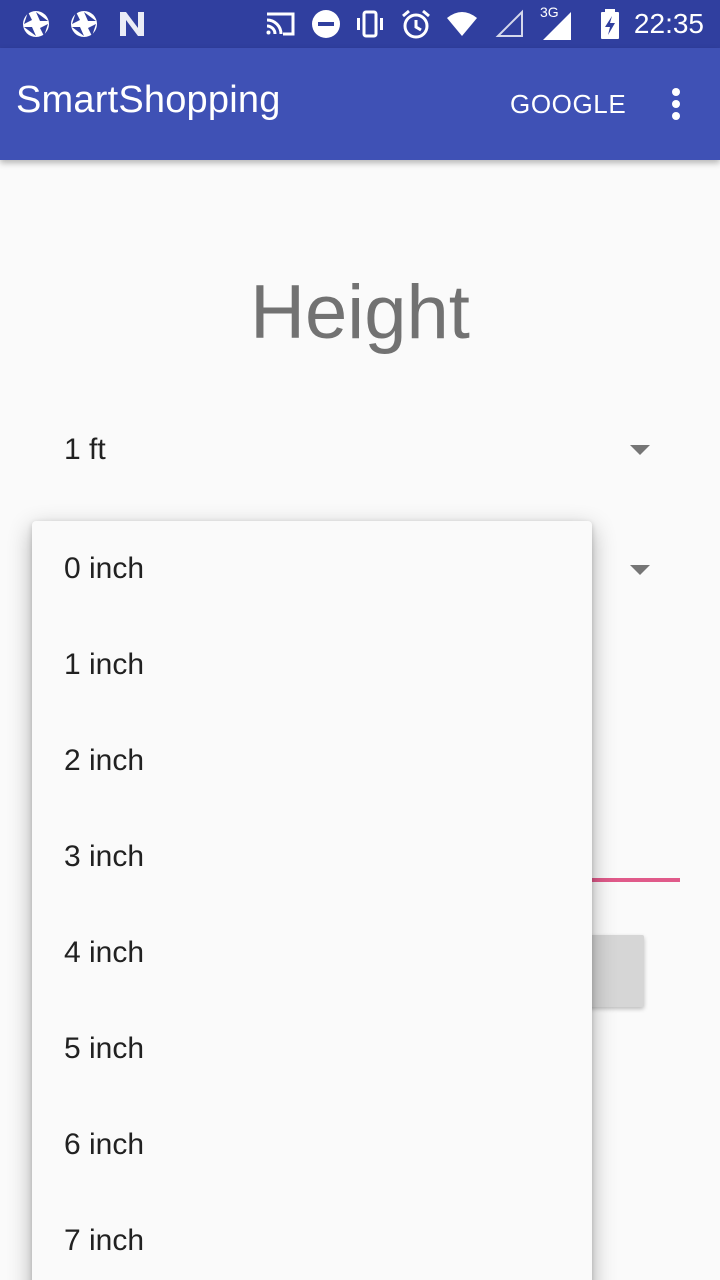  Describe the element at coordinates (462, 24) in the screenshot. I see `wifi-icon` at that location.